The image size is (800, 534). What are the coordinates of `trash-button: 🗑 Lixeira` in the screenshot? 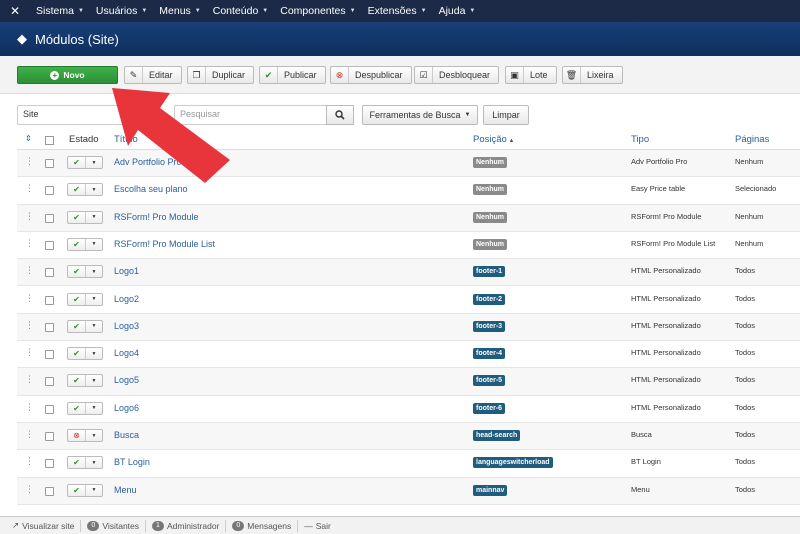 It's located at (592, 75).